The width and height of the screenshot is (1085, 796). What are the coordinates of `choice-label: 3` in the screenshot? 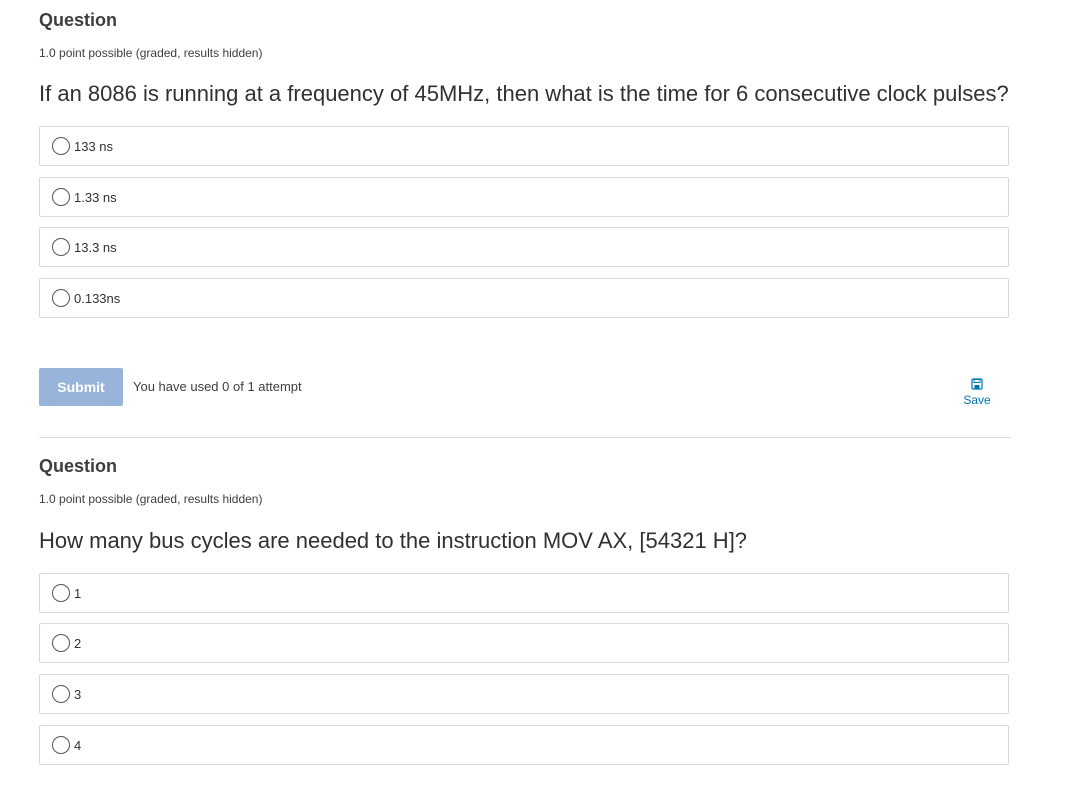 It's located at (78, 694).